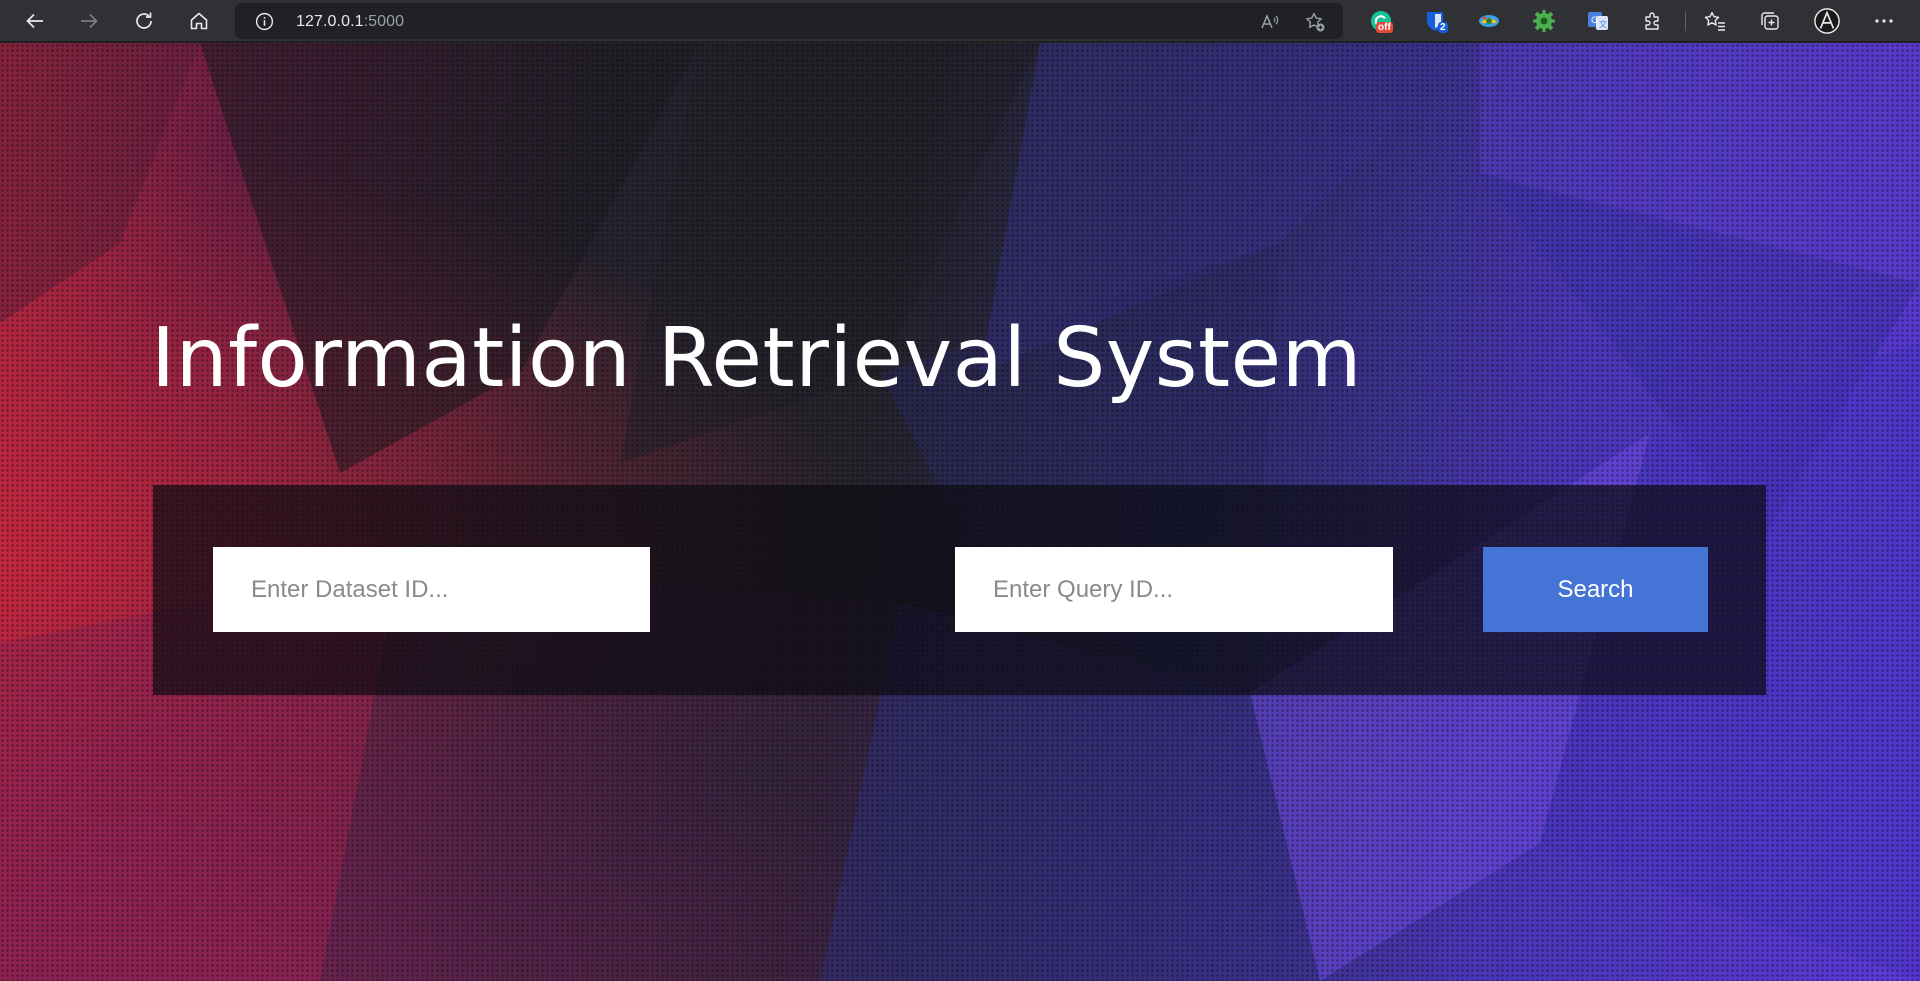  I want to click on grammarly-extension: off, so click(1381, 21).